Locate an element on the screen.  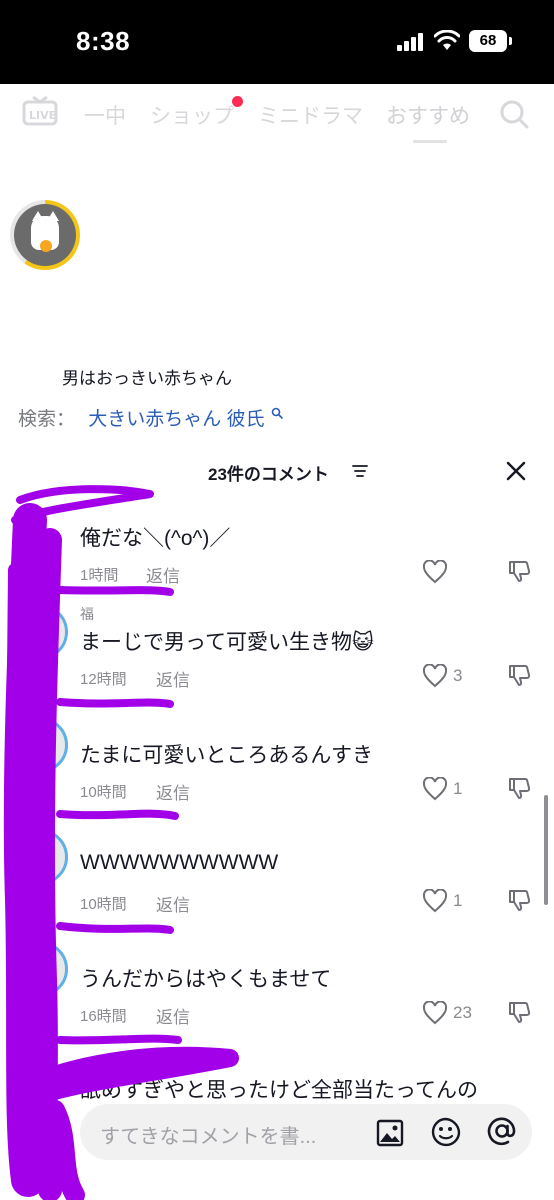
comment-author: 福 is located at coordinates (87, 614).